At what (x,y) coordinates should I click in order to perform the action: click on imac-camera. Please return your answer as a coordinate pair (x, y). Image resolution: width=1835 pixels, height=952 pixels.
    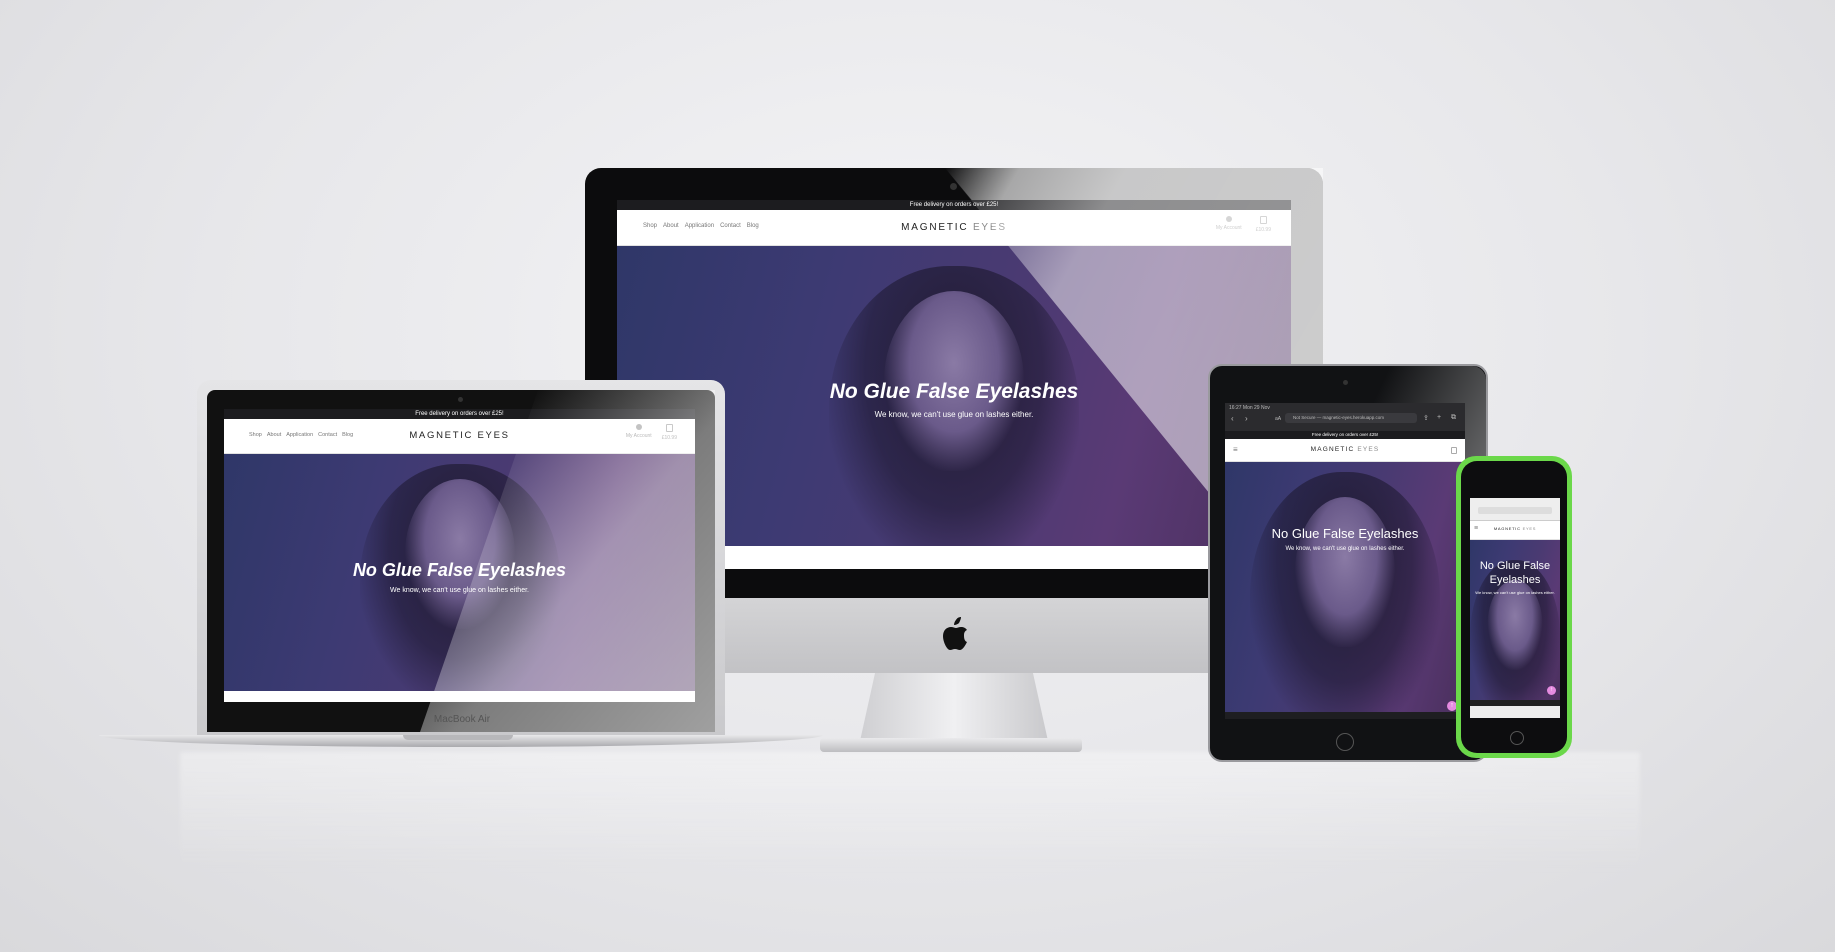
    Looking at the image, I should click on (953, 186).